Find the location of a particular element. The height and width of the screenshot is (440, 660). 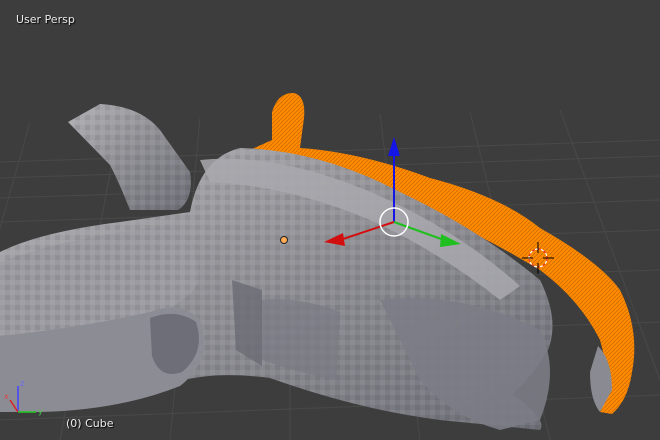

active-object-label: (0) Cube is located at coordinates (90, 423).